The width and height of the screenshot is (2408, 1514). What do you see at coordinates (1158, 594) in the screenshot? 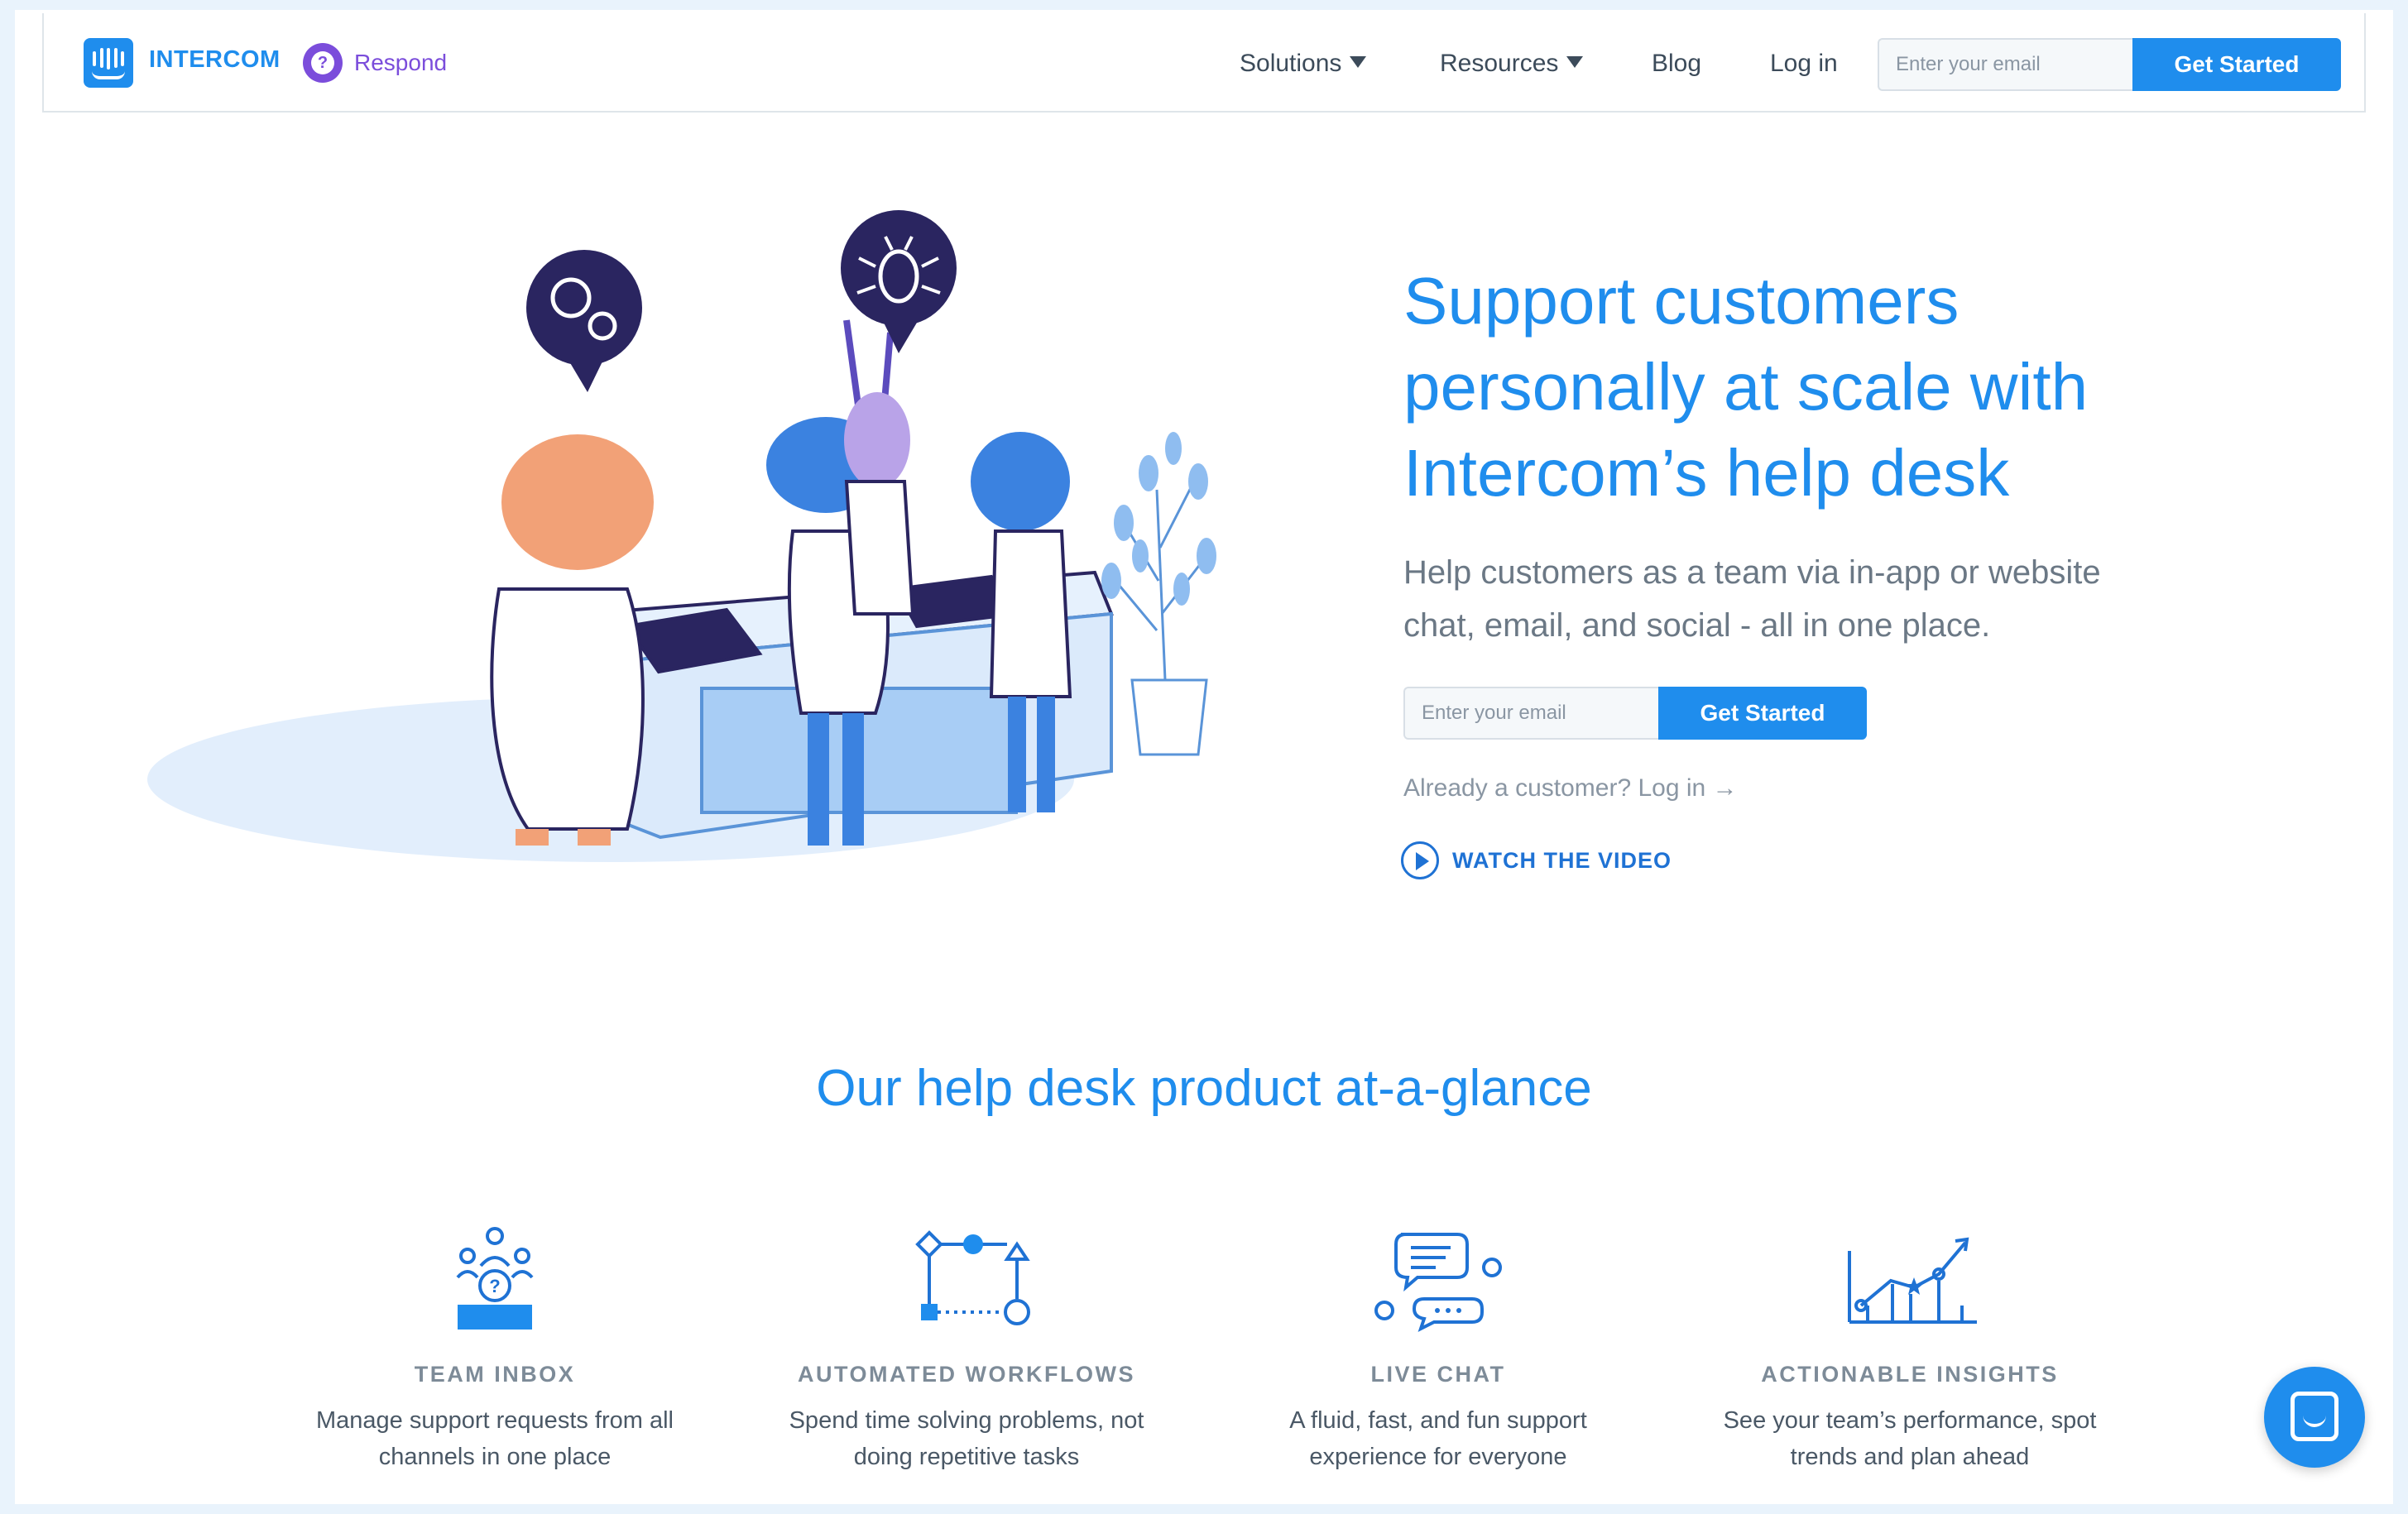
I see `plant` at bounding box center [1158, 594].